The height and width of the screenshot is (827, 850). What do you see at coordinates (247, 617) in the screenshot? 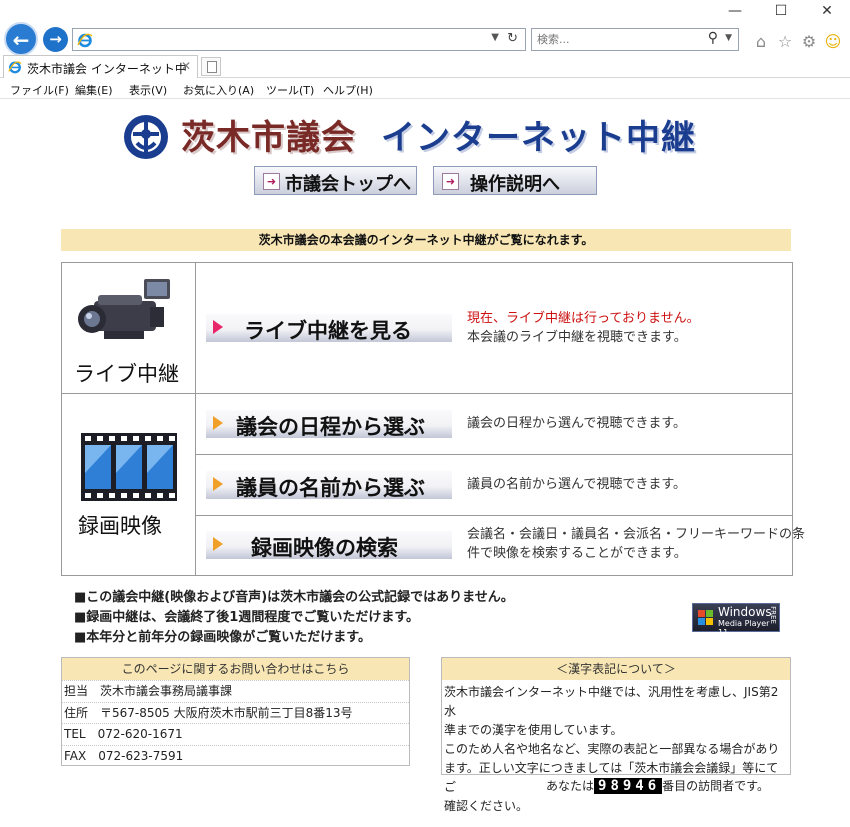
I see `note-item: ■録画中継は、会議終了後1週間程度でご覧いただけます。` at bounding box center [247, 617].